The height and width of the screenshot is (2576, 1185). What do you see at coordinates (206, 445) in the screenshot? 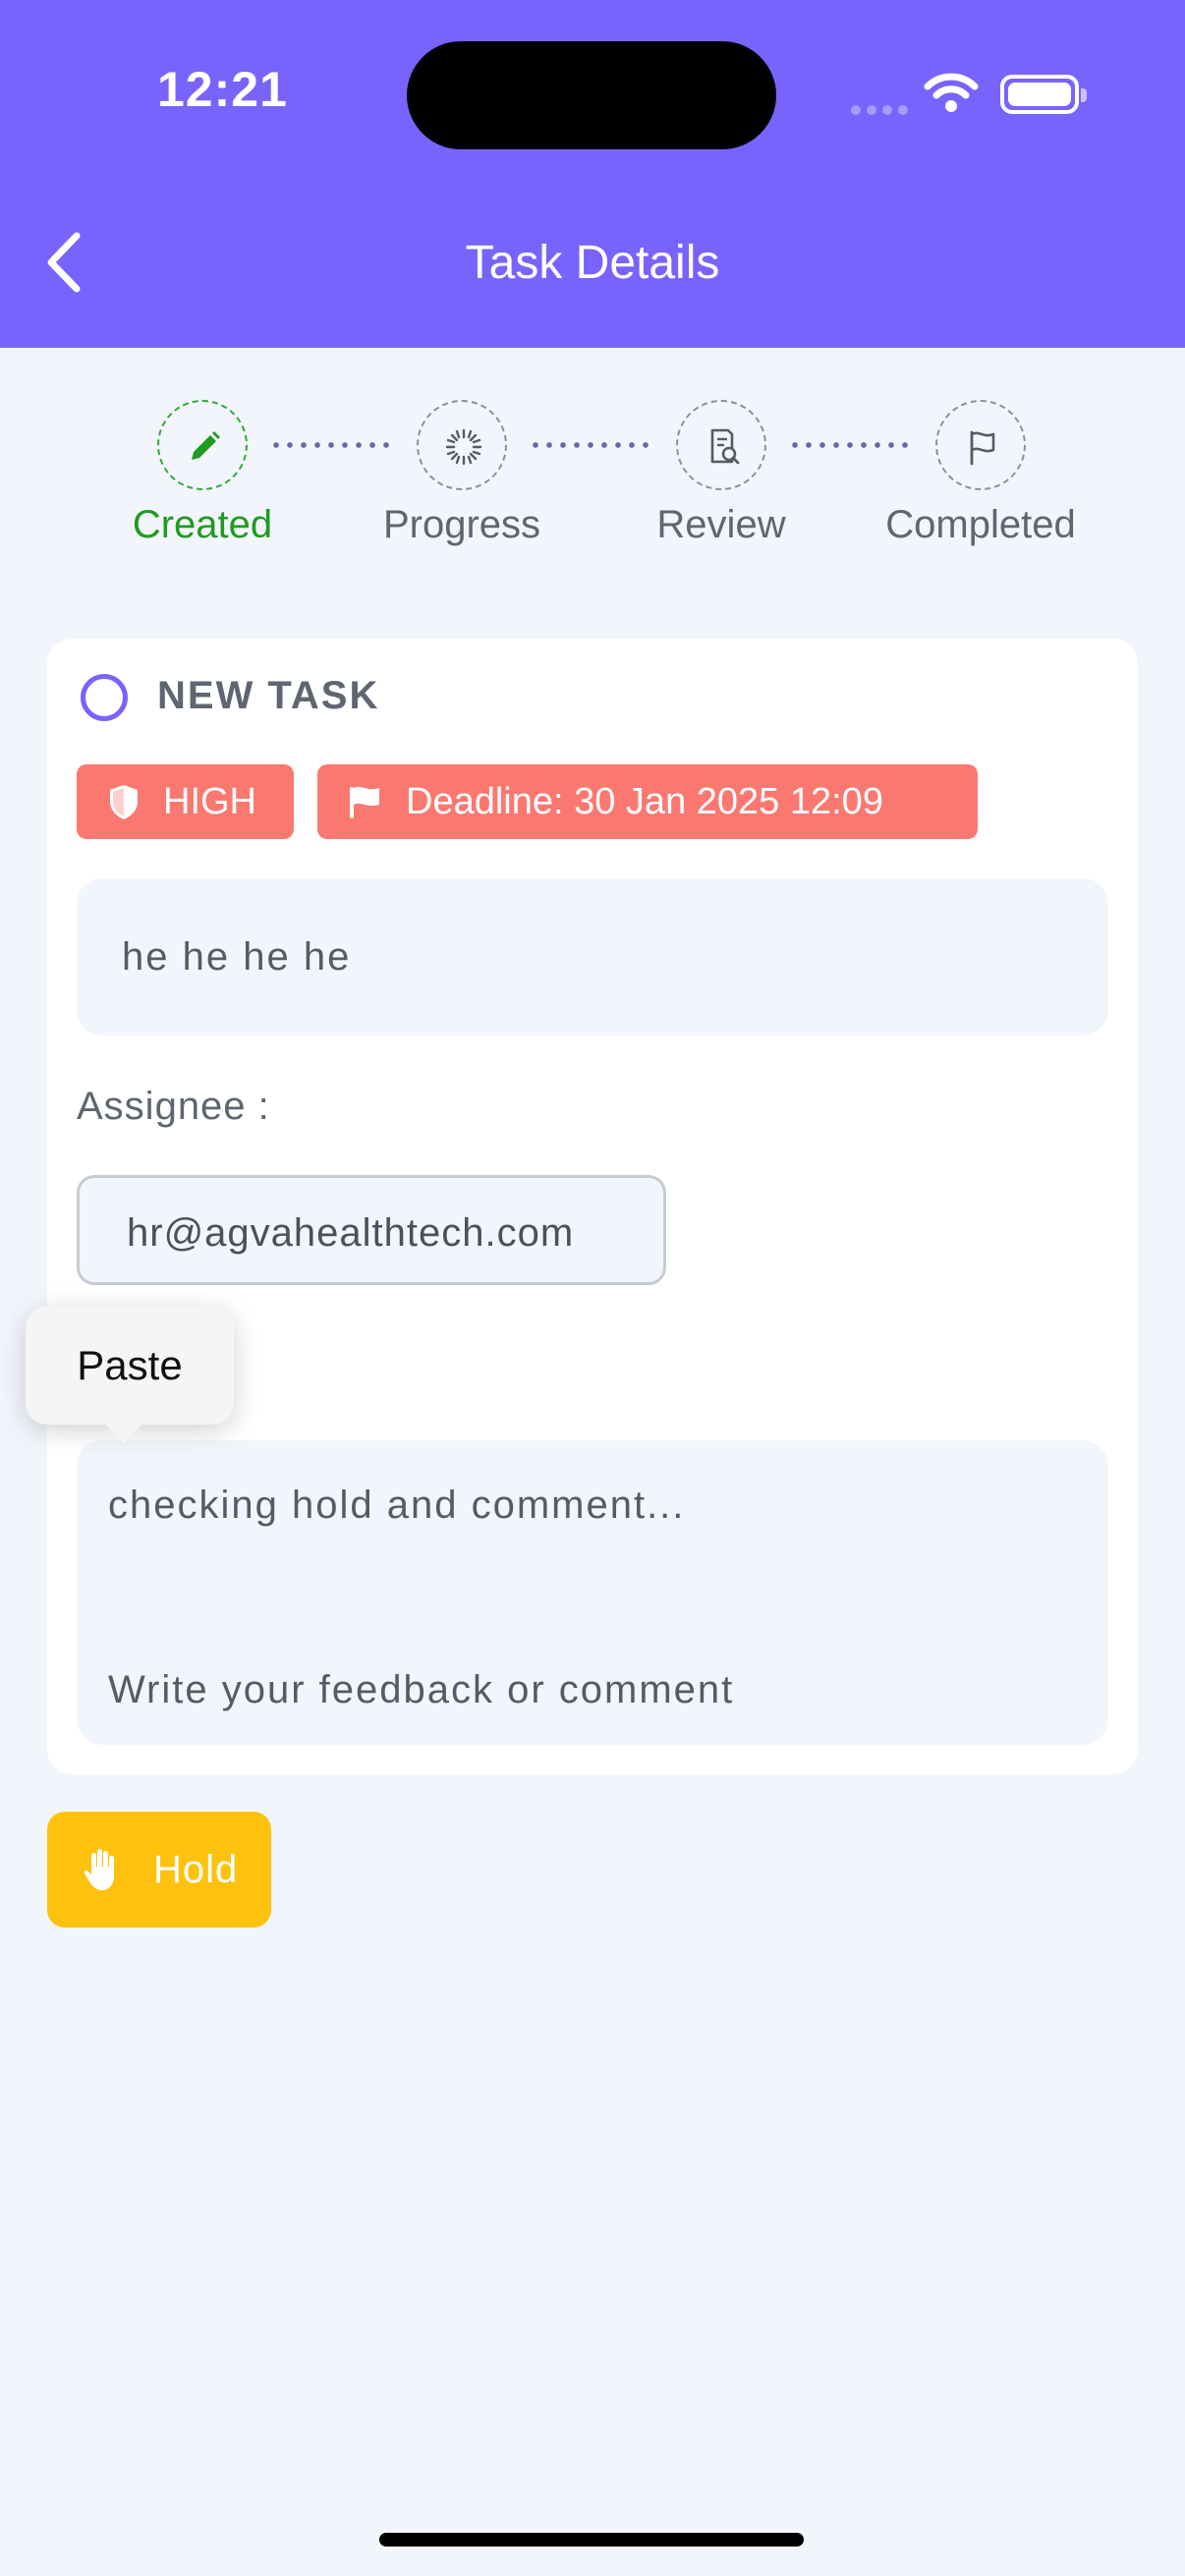
I see `pencil-icon` at bounding box center [206, 445].